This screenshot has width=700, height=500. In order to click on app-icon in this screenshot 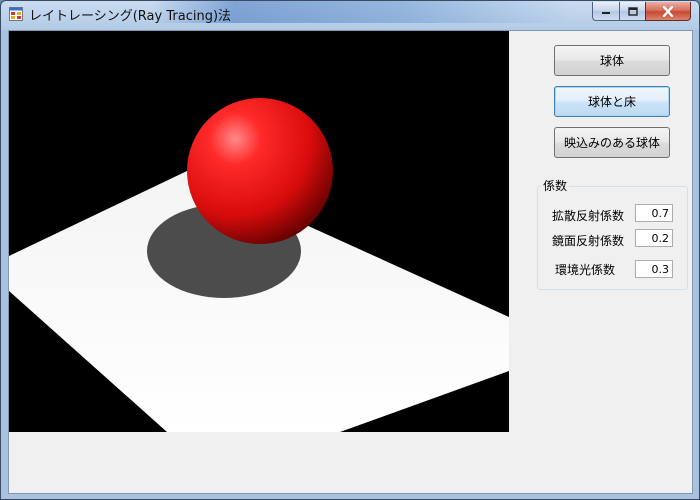, I will do `click(16, 14)`.